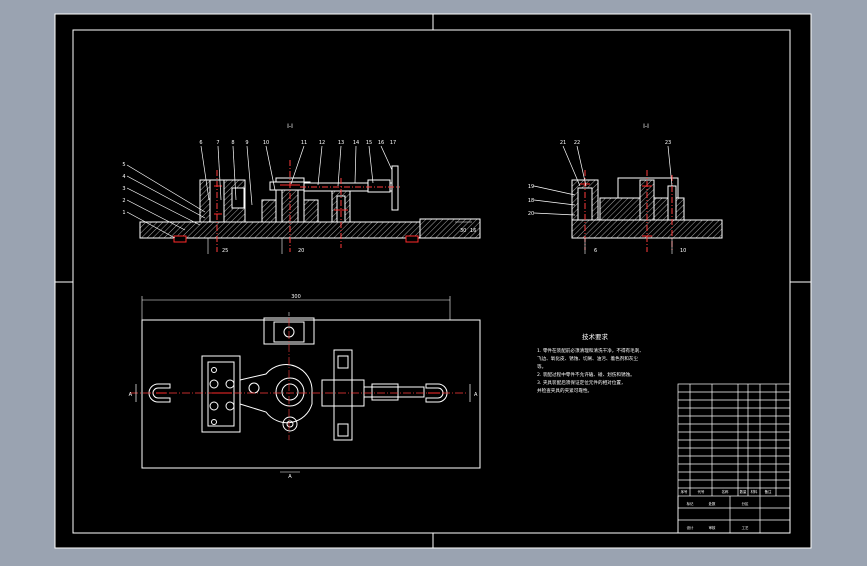 This screenshot has width=867, height=566. What do you see at coordinates (531, 201) in the screenshot?
I see `side-callout-18: 18` at bounding box center [531, 201].